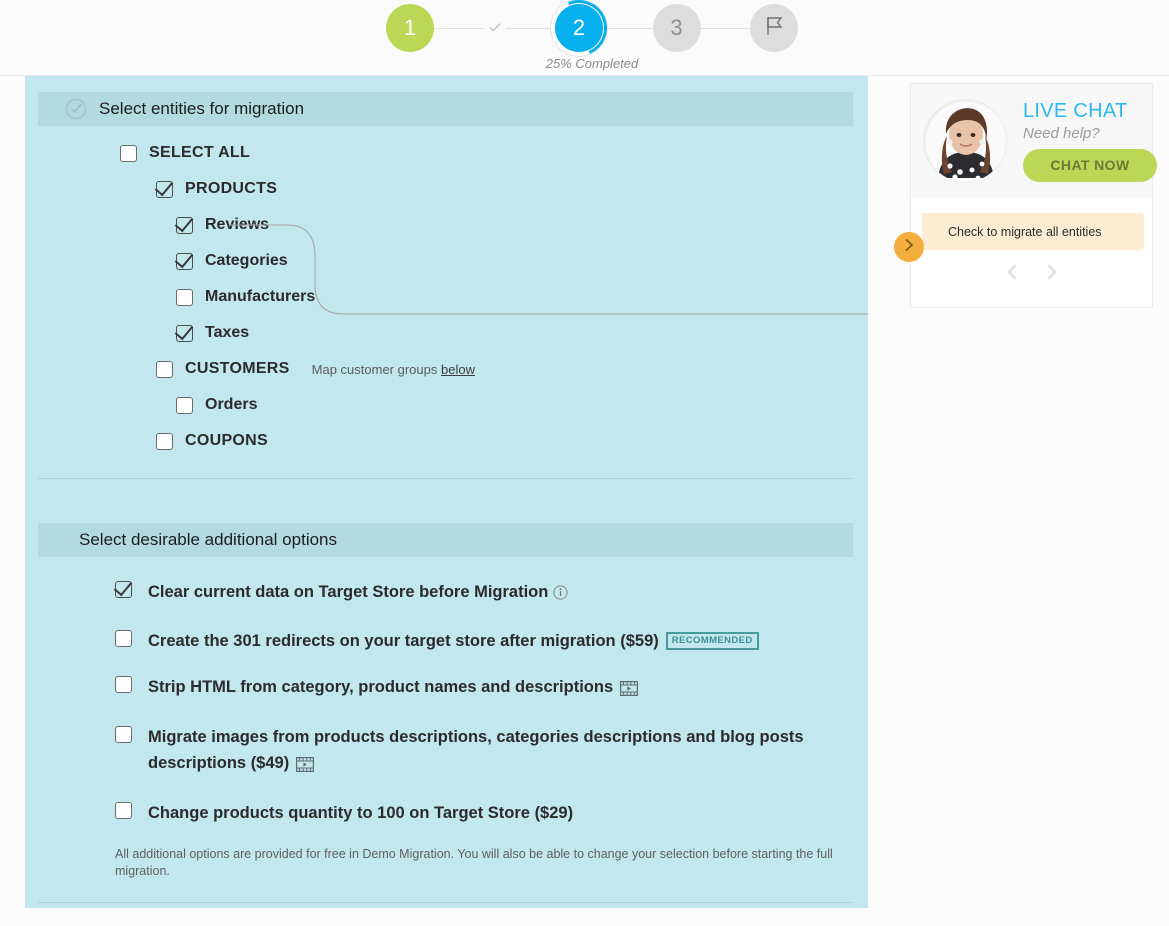  What do you see at coordinates (1061, 133) in the screenshot?
I see `live-chat-subtitle: Need help?` at bounding box center [1061, 133].